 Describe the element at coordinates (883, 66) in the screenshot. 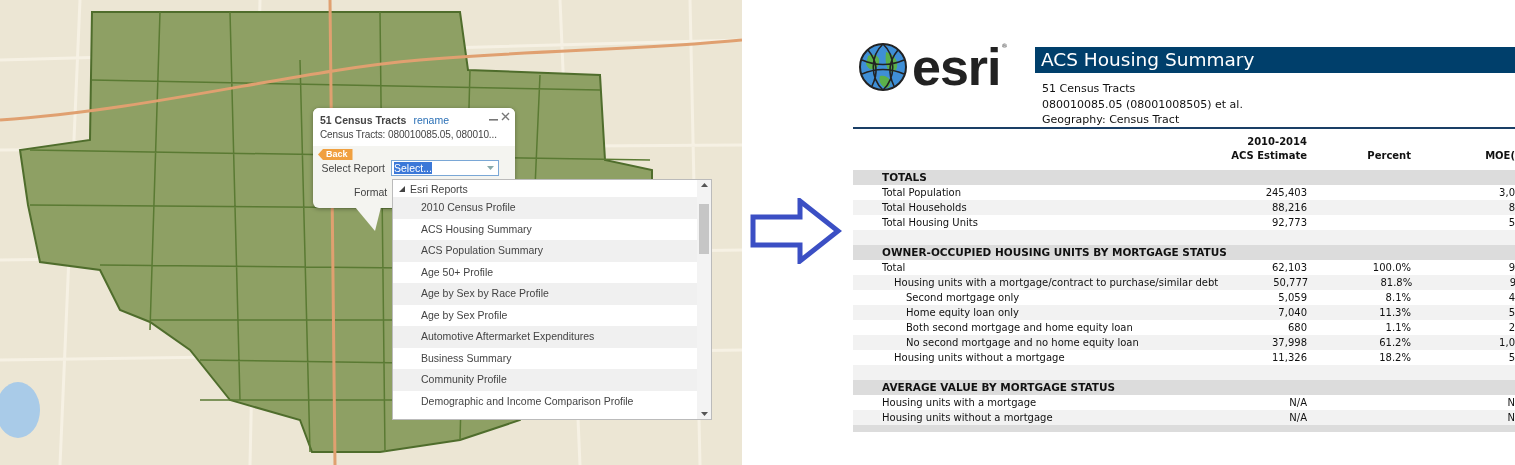

I see `globe-icon` at that location.